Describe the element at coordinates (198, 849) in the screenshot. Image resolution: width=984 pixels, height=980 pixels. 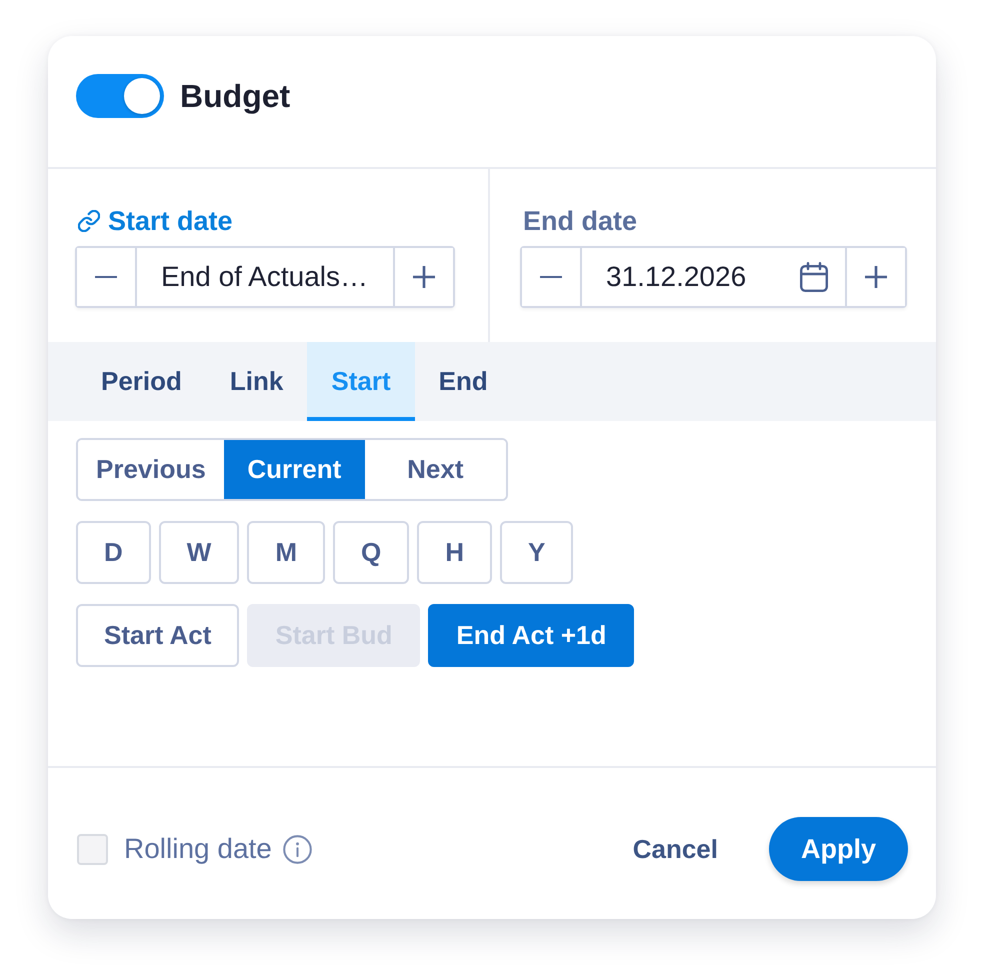
I see `checkbox-label: Rolling date` at that location.